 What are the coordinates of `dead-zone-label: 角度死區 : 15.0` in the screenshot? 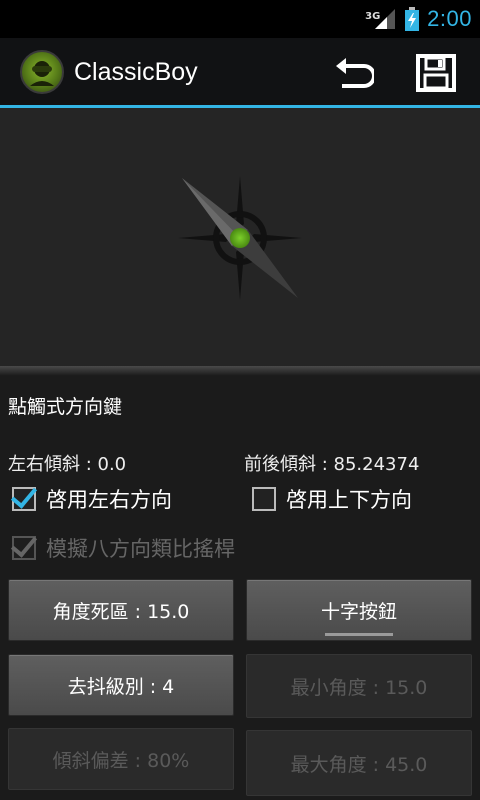 It's located at (121, 611).